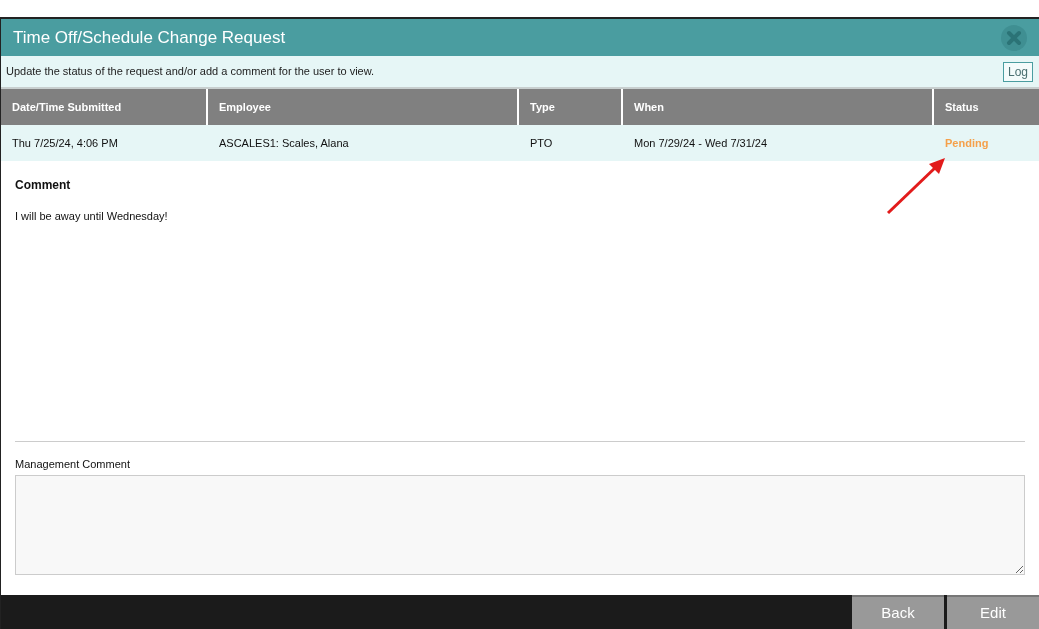 The width and height of the screenshot is (1039, 629). What do you see at coordinates (190, 72) in the screenshot?
I see `instruction-text: Update the status of the request and/or add a comment for the user to view.` at bounding box center [190, 72].